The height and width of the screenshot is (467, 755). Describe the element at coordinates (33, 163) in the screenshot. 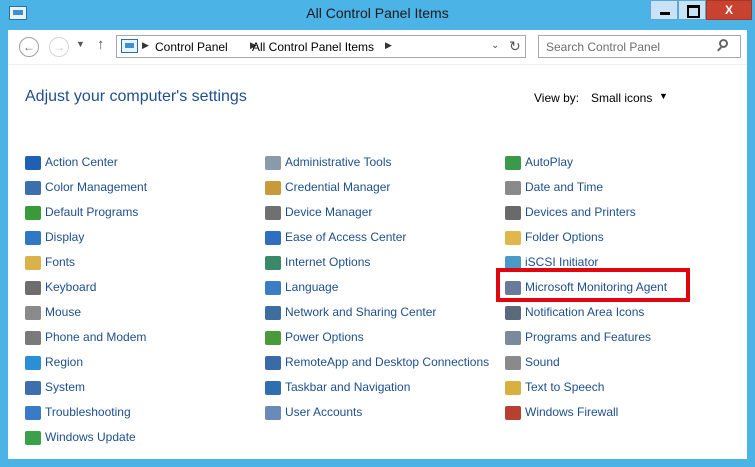

I see `flag-icon` at that location.